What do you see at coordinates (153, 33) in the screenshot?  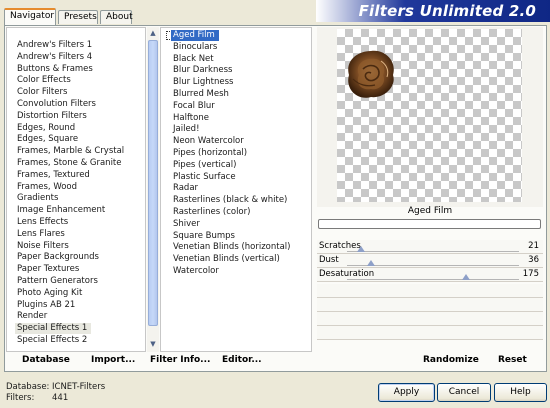 I see `scroll-up-icon: ▲` at bounding box center [153, 33].